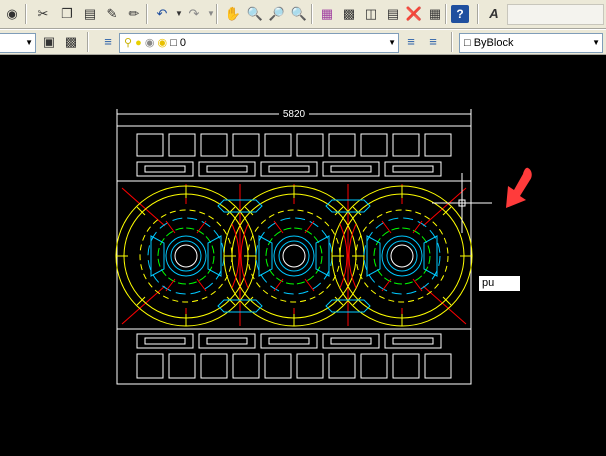  Describe the element at coordinates (194, 14) in the screenshot. I see `redo-icon: ↷` at that location.